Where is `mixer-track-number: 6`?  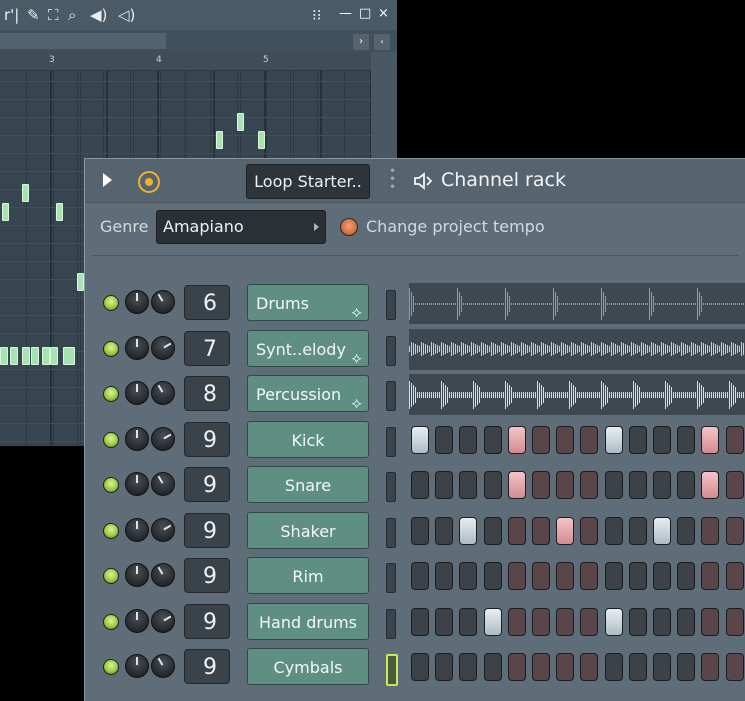 mixer-track-number: 6 is located at coordinates (207, 302).